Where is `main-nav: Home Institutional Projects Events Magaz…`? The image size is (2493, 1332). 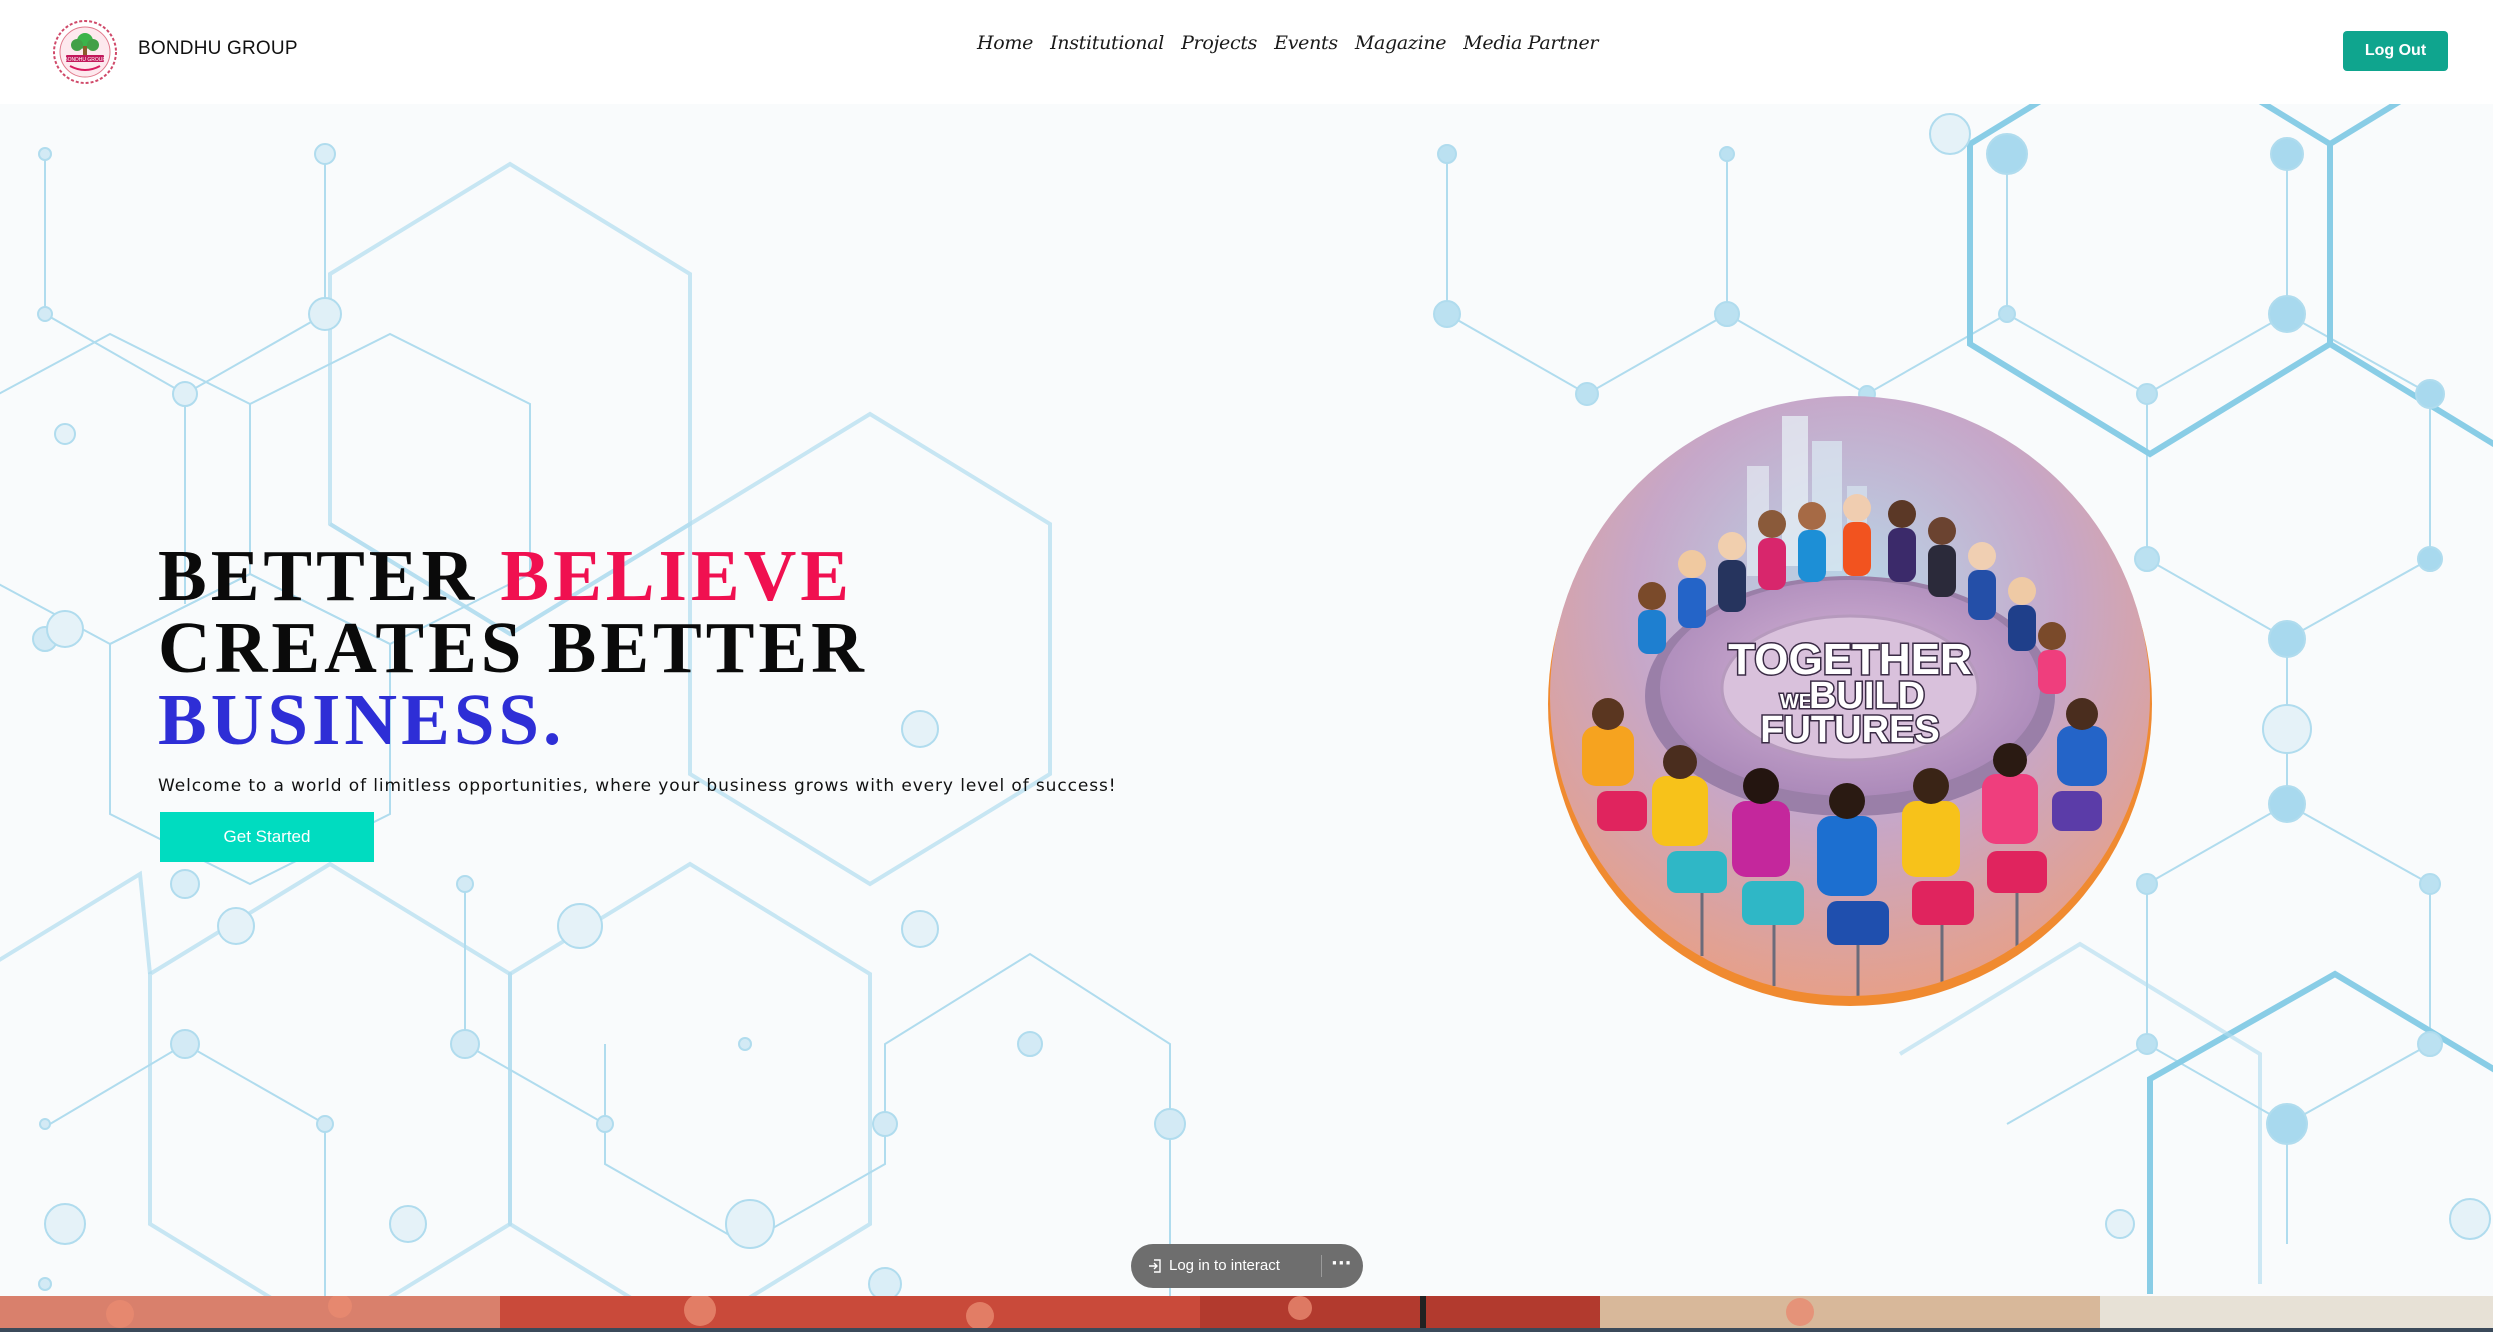
main-nav: Home Institutional Projects Events Magaz… is located at coordinates (1288, 43).